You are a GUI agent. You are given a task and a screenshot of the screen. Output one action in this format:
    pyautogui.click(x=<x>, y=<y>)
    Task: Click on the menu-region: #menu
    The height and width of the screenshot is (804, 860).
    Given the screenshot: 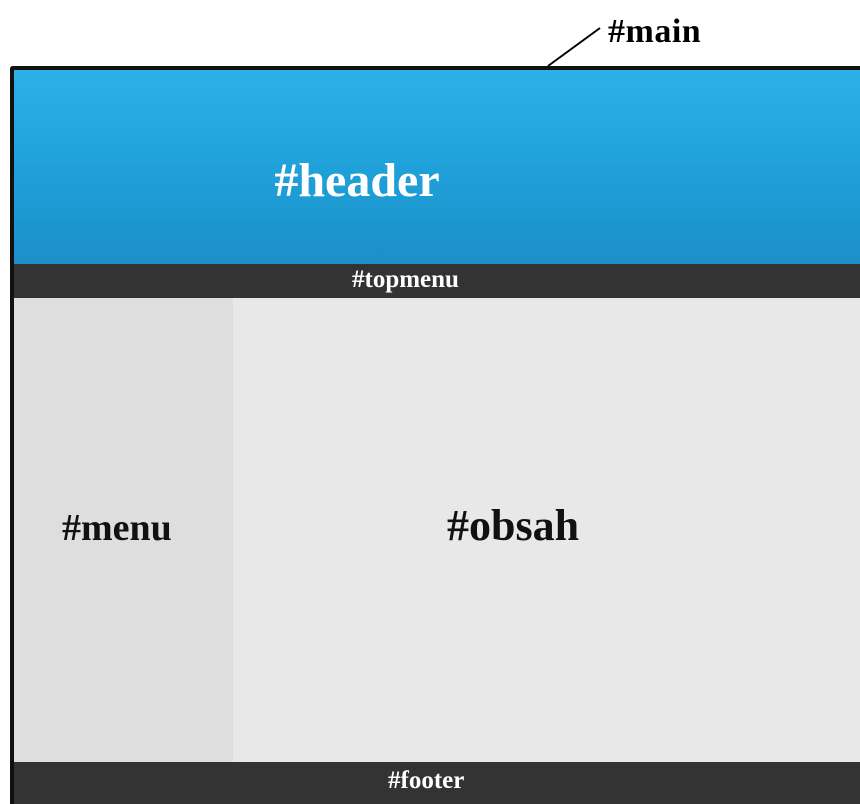 What is the action you would take?
    pyautogui.click(x=123, y=530)
    